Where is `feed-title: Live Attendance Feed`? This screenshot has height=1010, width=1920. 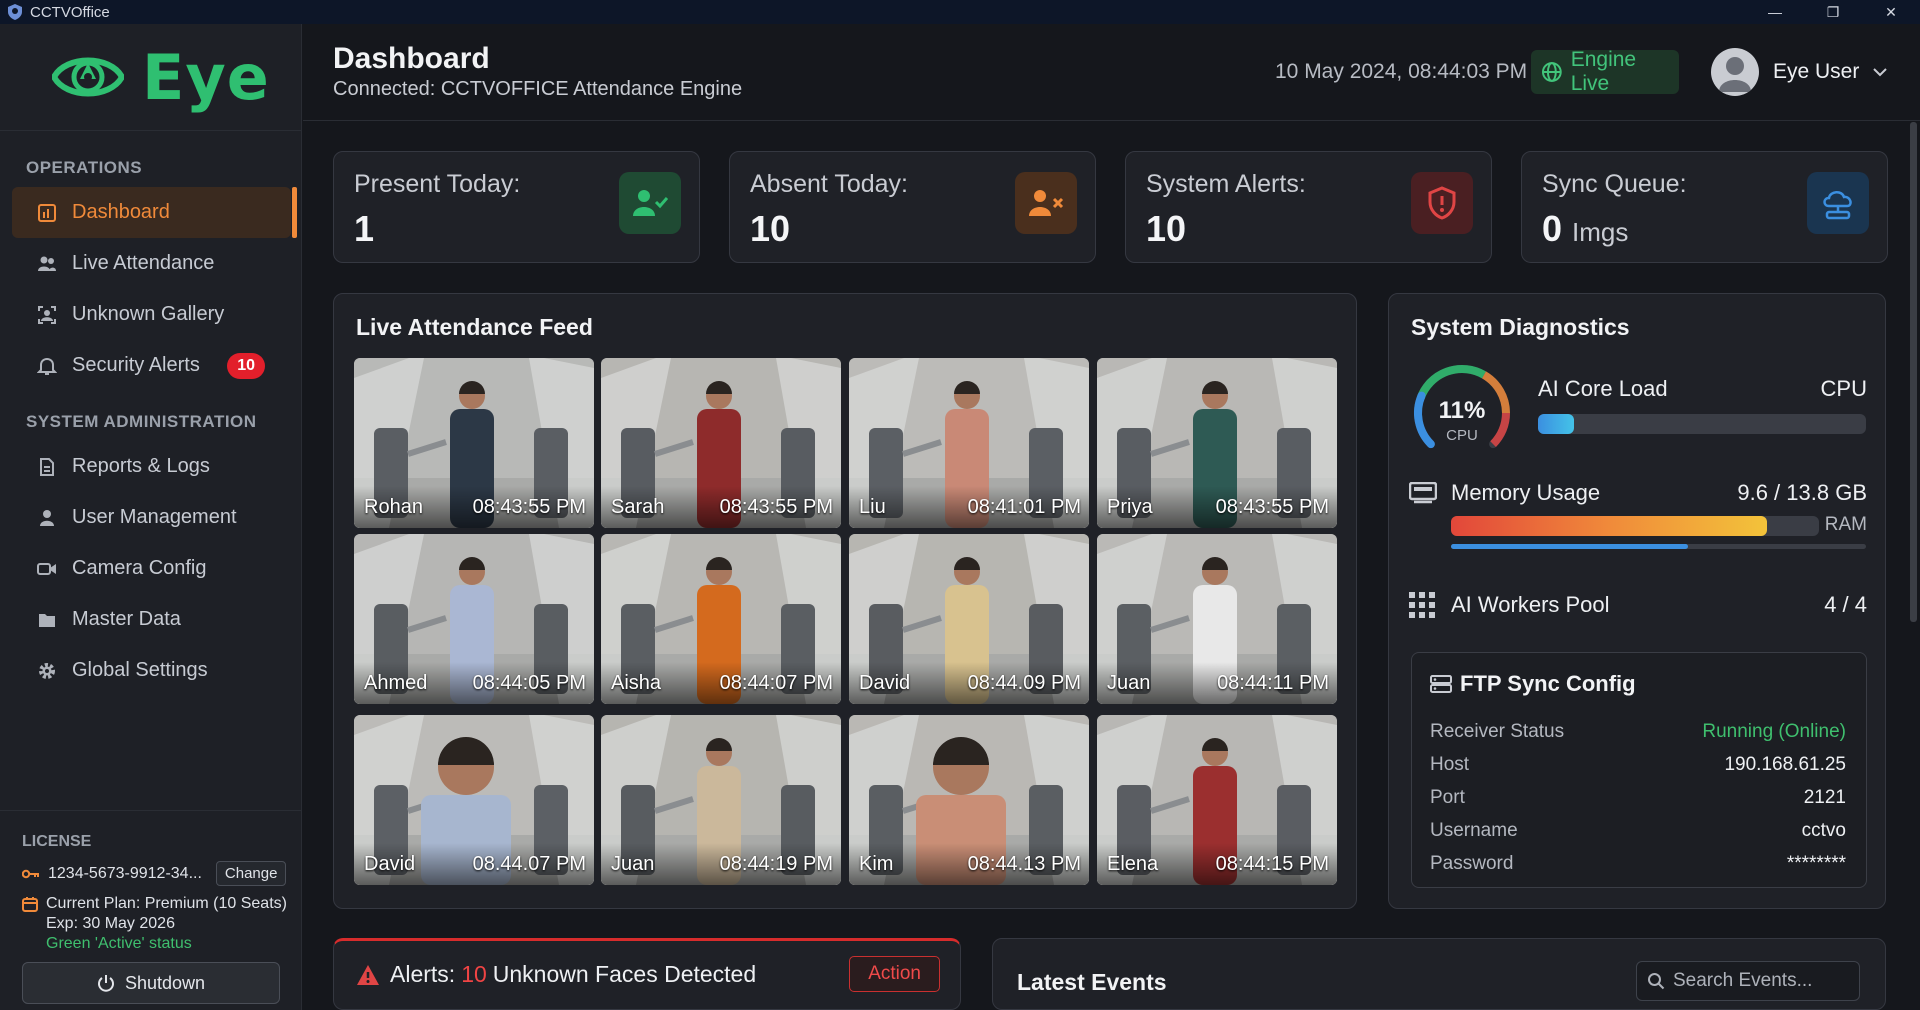
feed-title: Live Attendance Feed is located at coordinates (474, 327).